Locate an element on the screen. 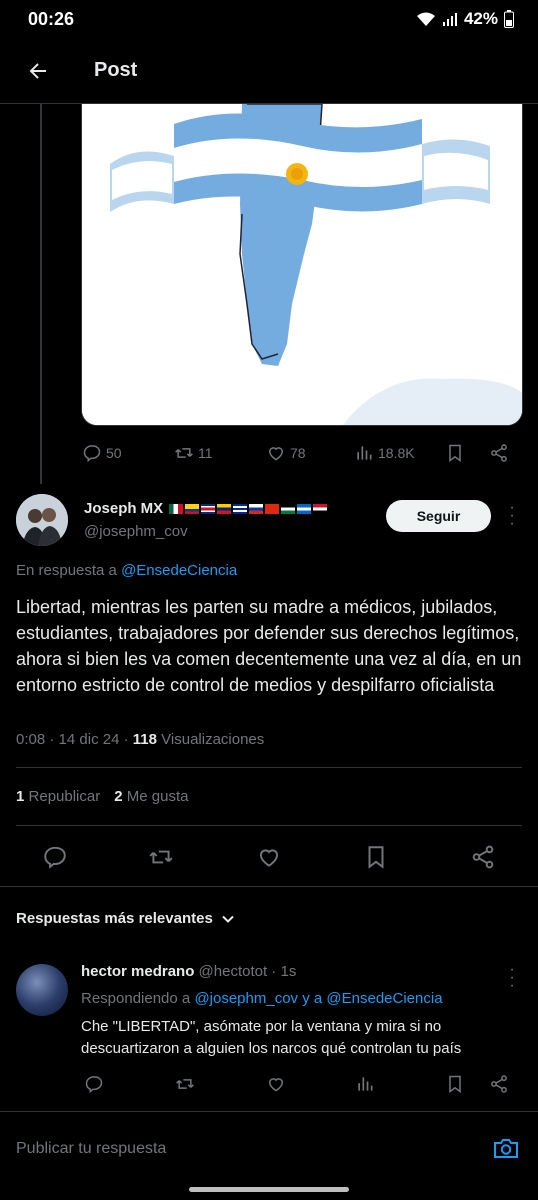 The image size is (538, 1200). flag-mexico-icon is located at coordinates (176, 508).